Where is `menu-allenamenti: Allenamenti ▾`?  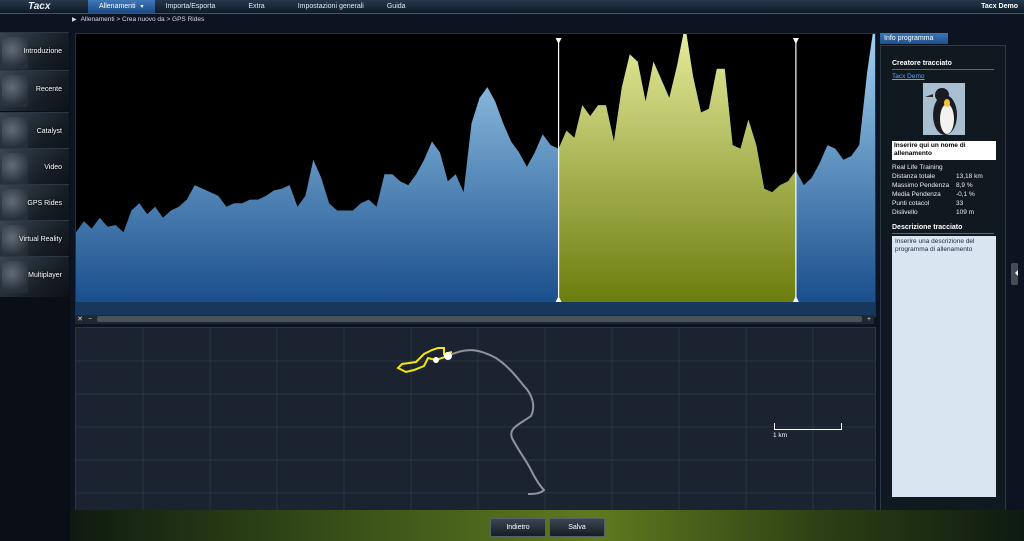 menu-allenamenti: Allenamenti ▾ is located at coordinates (121, 6).